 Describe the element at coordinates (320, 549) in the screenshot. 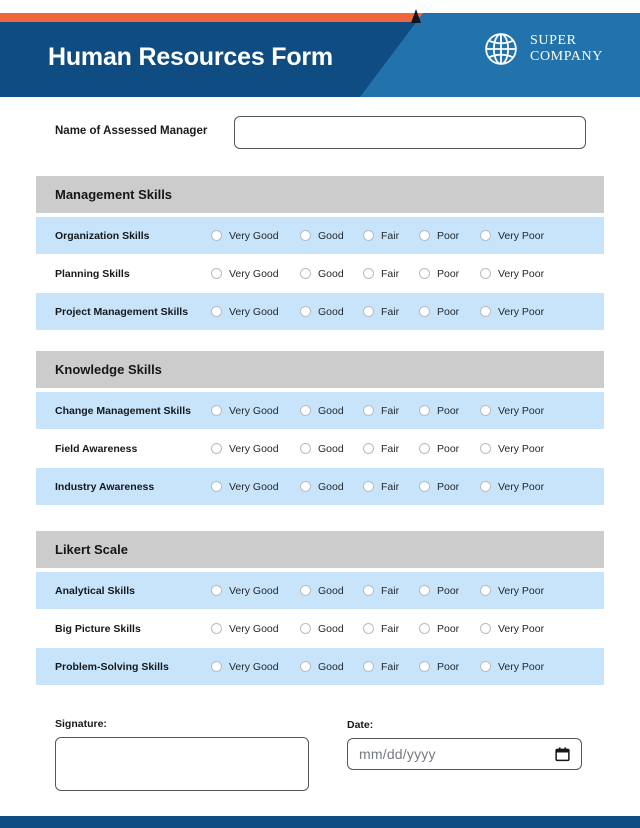

I see `section-header: Likert Scale` at that location.